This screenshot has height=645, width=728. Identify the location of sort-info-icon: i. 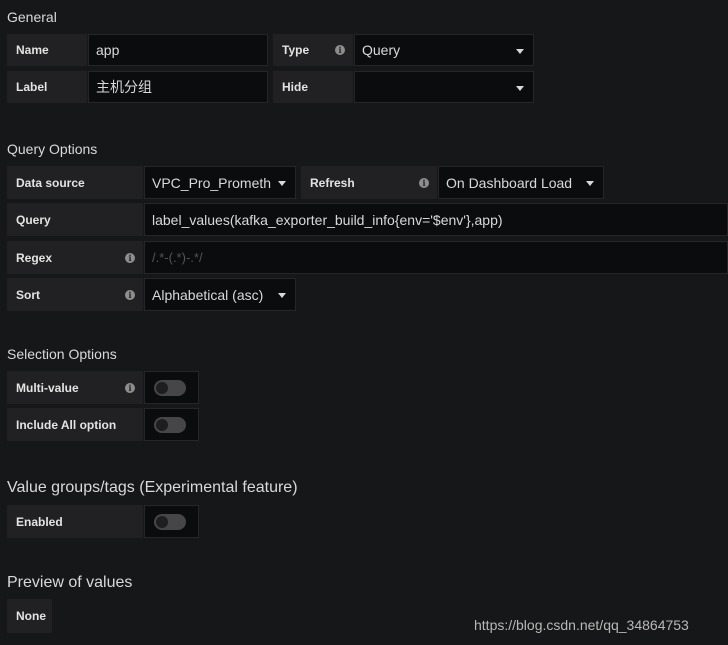
(130, 295).